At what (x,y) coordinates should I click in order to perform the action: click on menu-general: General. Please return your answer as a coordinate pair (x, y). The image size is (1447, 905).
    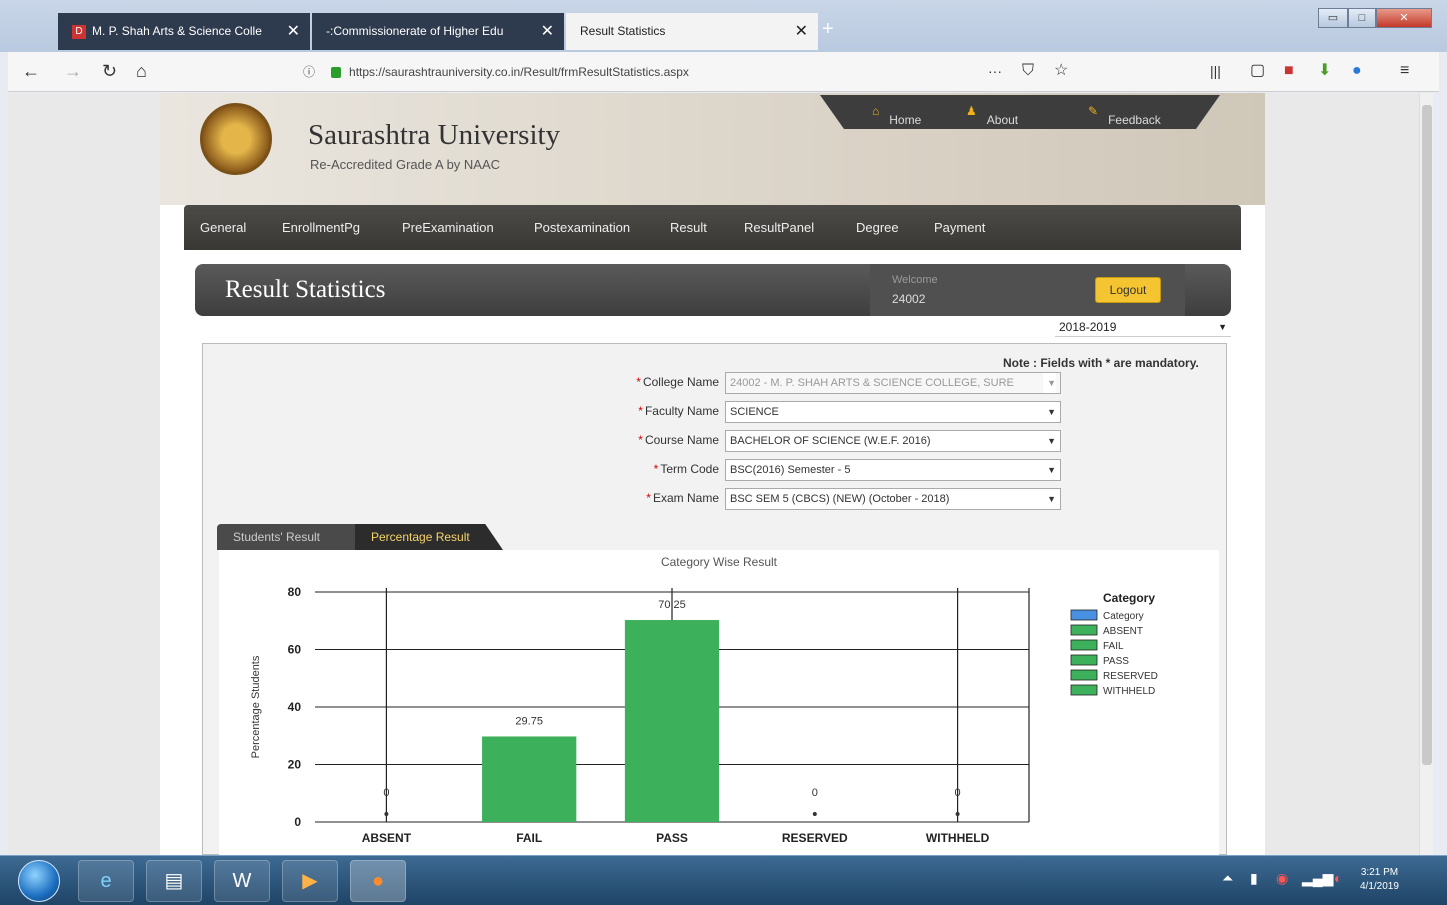
    Looking at the image, I should click on (223, 227).